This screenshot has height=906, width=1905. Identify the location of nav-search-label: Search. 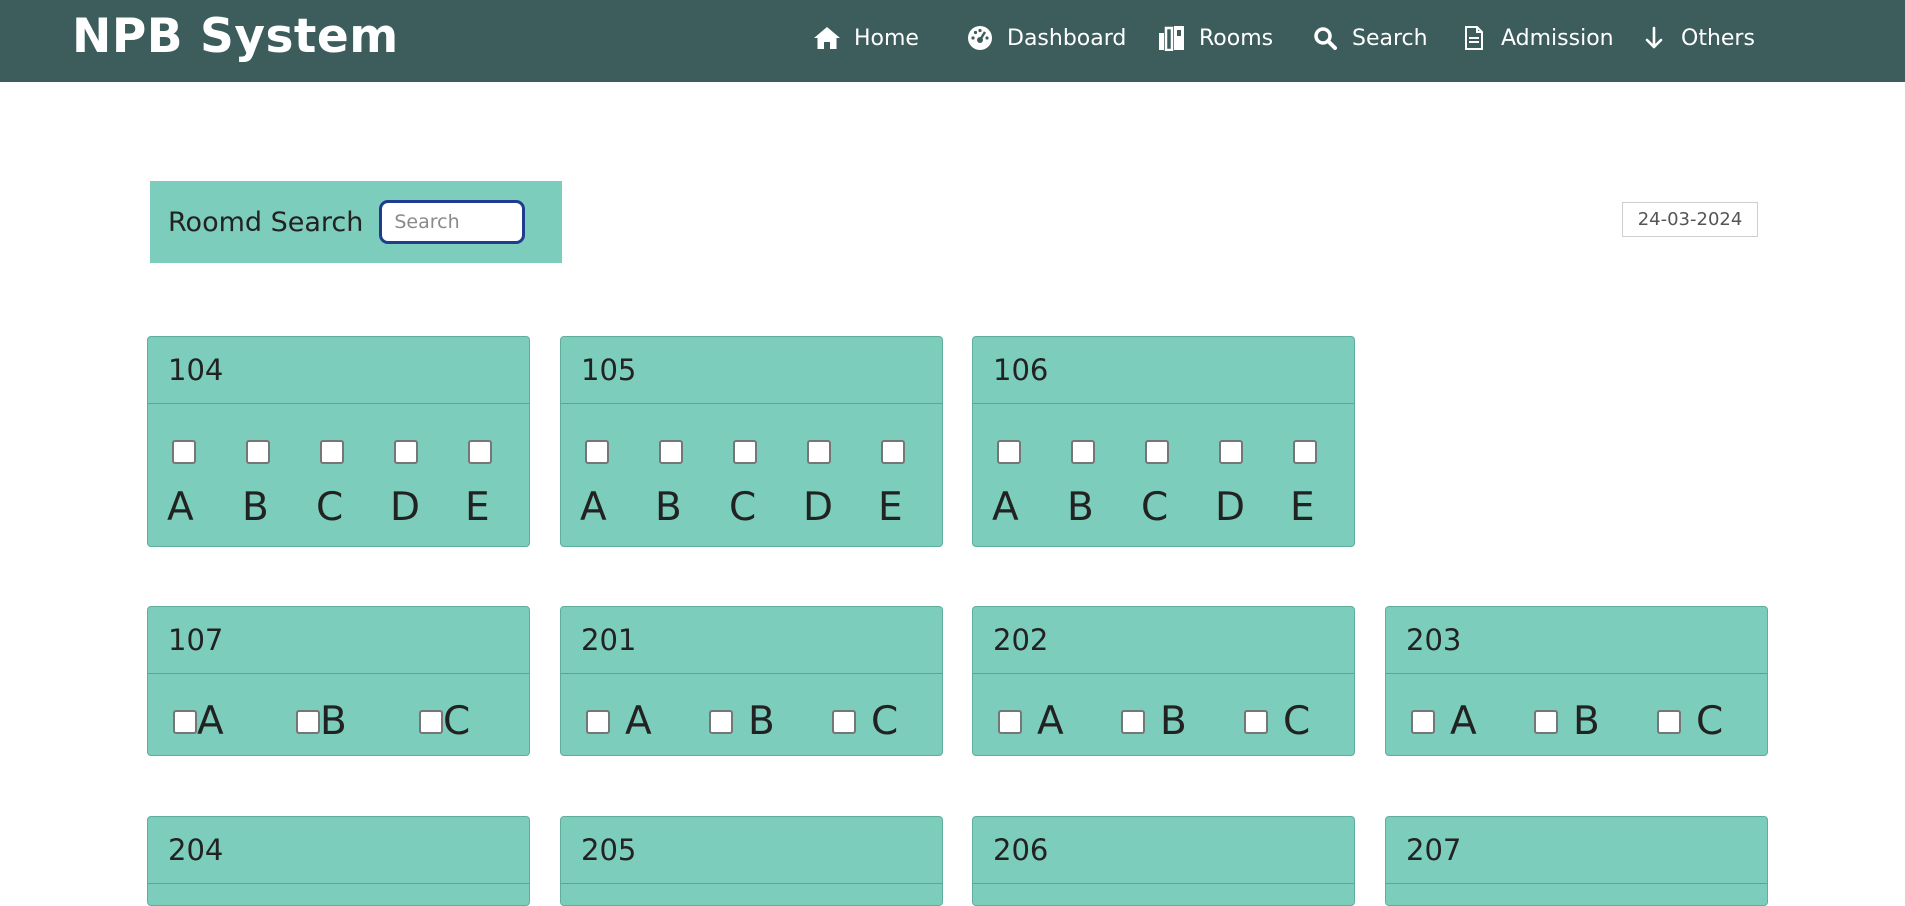
(1390, 38).